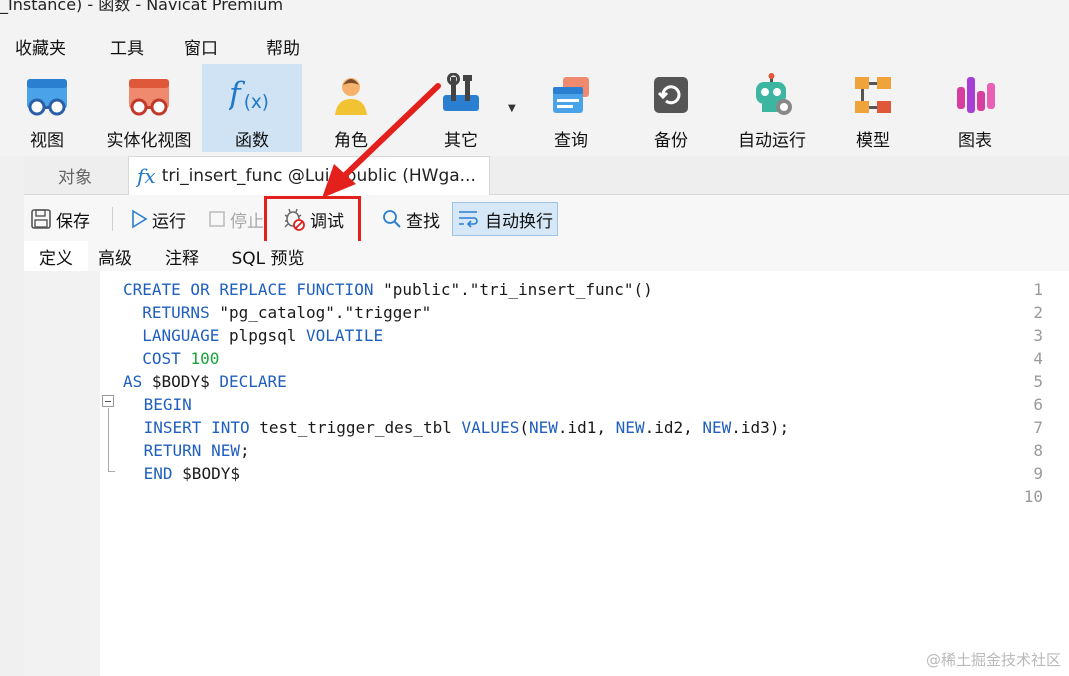 The width and height of the screenshot is (1069, 676). What do you see at coordinates (139, 219) in the screenshot?
I see `play-icon` at bounding box center [139, 219].